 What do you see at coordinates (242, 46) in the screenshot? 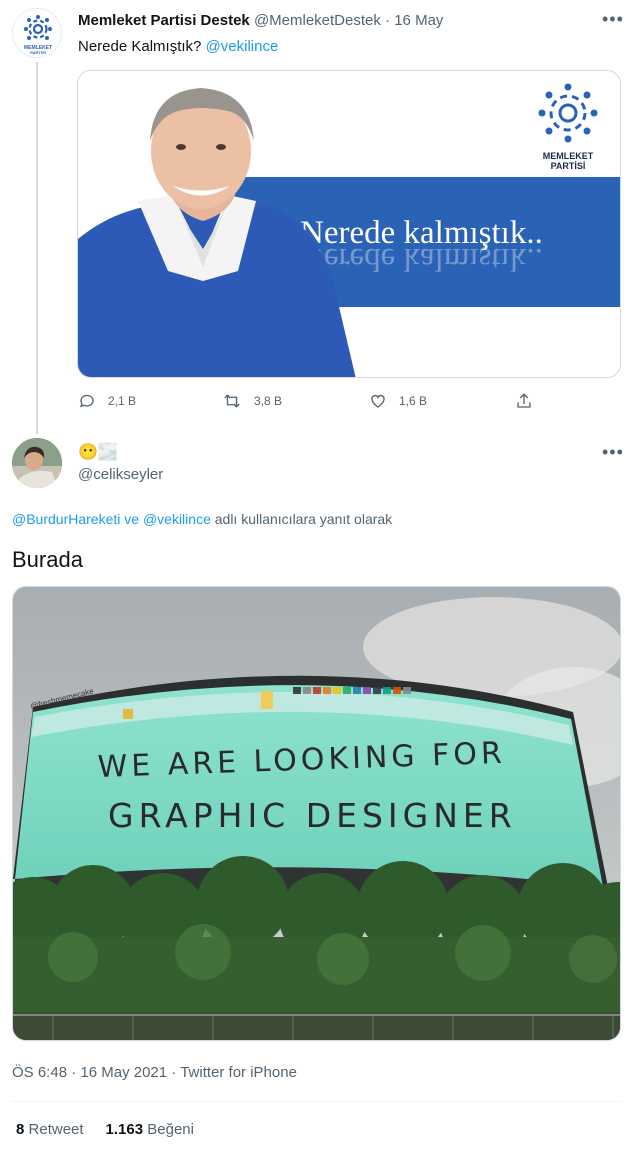
I see `mention-link: @vekilince` at bounding box center [242, 46].